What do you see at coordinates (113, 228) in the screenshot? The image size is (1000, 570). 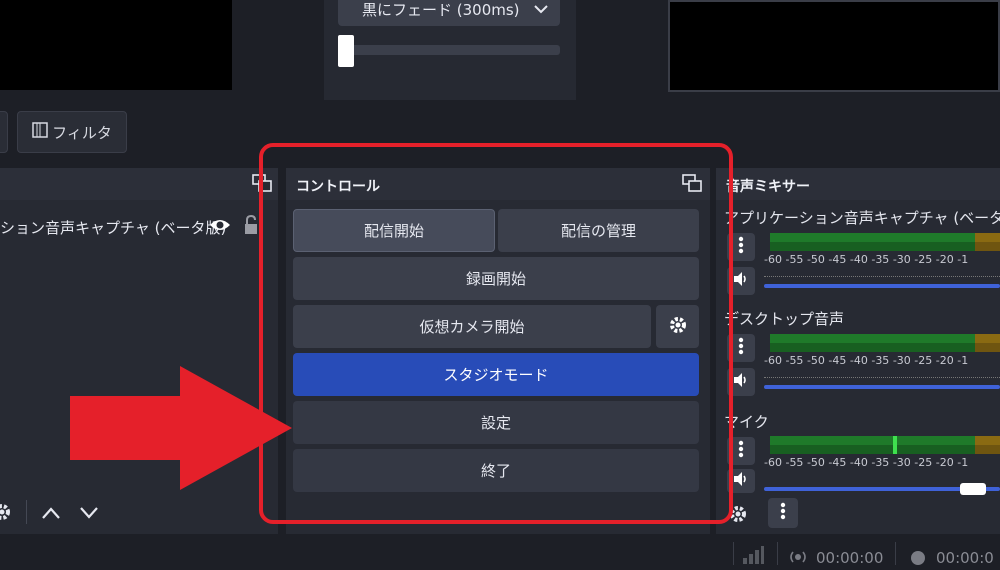 I see `source-item-label: ション音声キャプチャ (ベータ版)` at bounding box center [113, 228].